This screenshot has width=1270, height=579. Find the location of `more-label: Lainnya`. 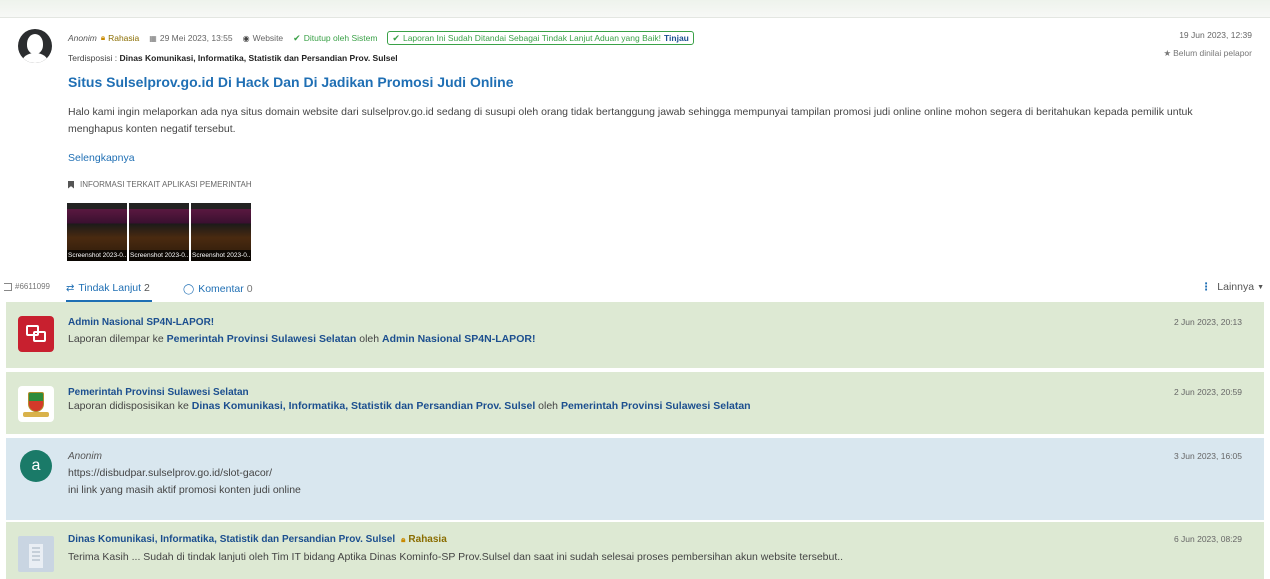

more-label: Lainnya is located at coordinates (1236, 287).